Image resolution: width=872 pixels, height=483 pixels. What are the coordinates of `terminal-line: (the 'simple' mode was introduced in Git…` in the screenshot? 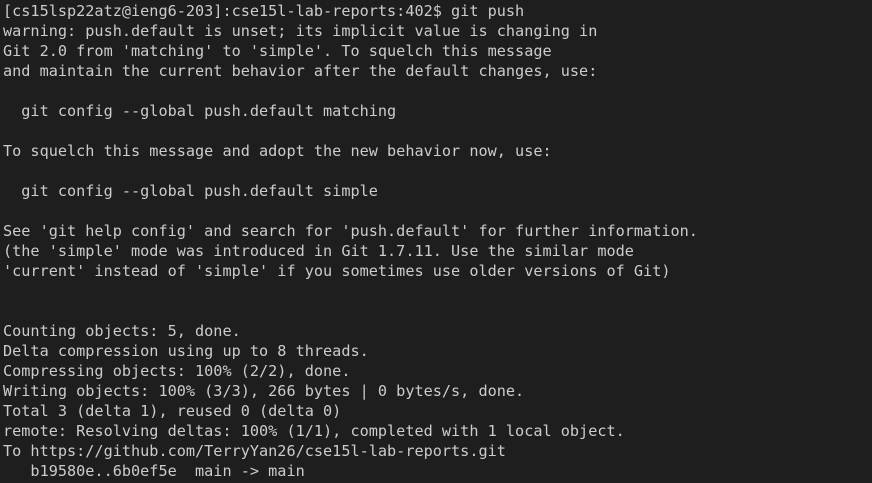 It's located at (318, 251).